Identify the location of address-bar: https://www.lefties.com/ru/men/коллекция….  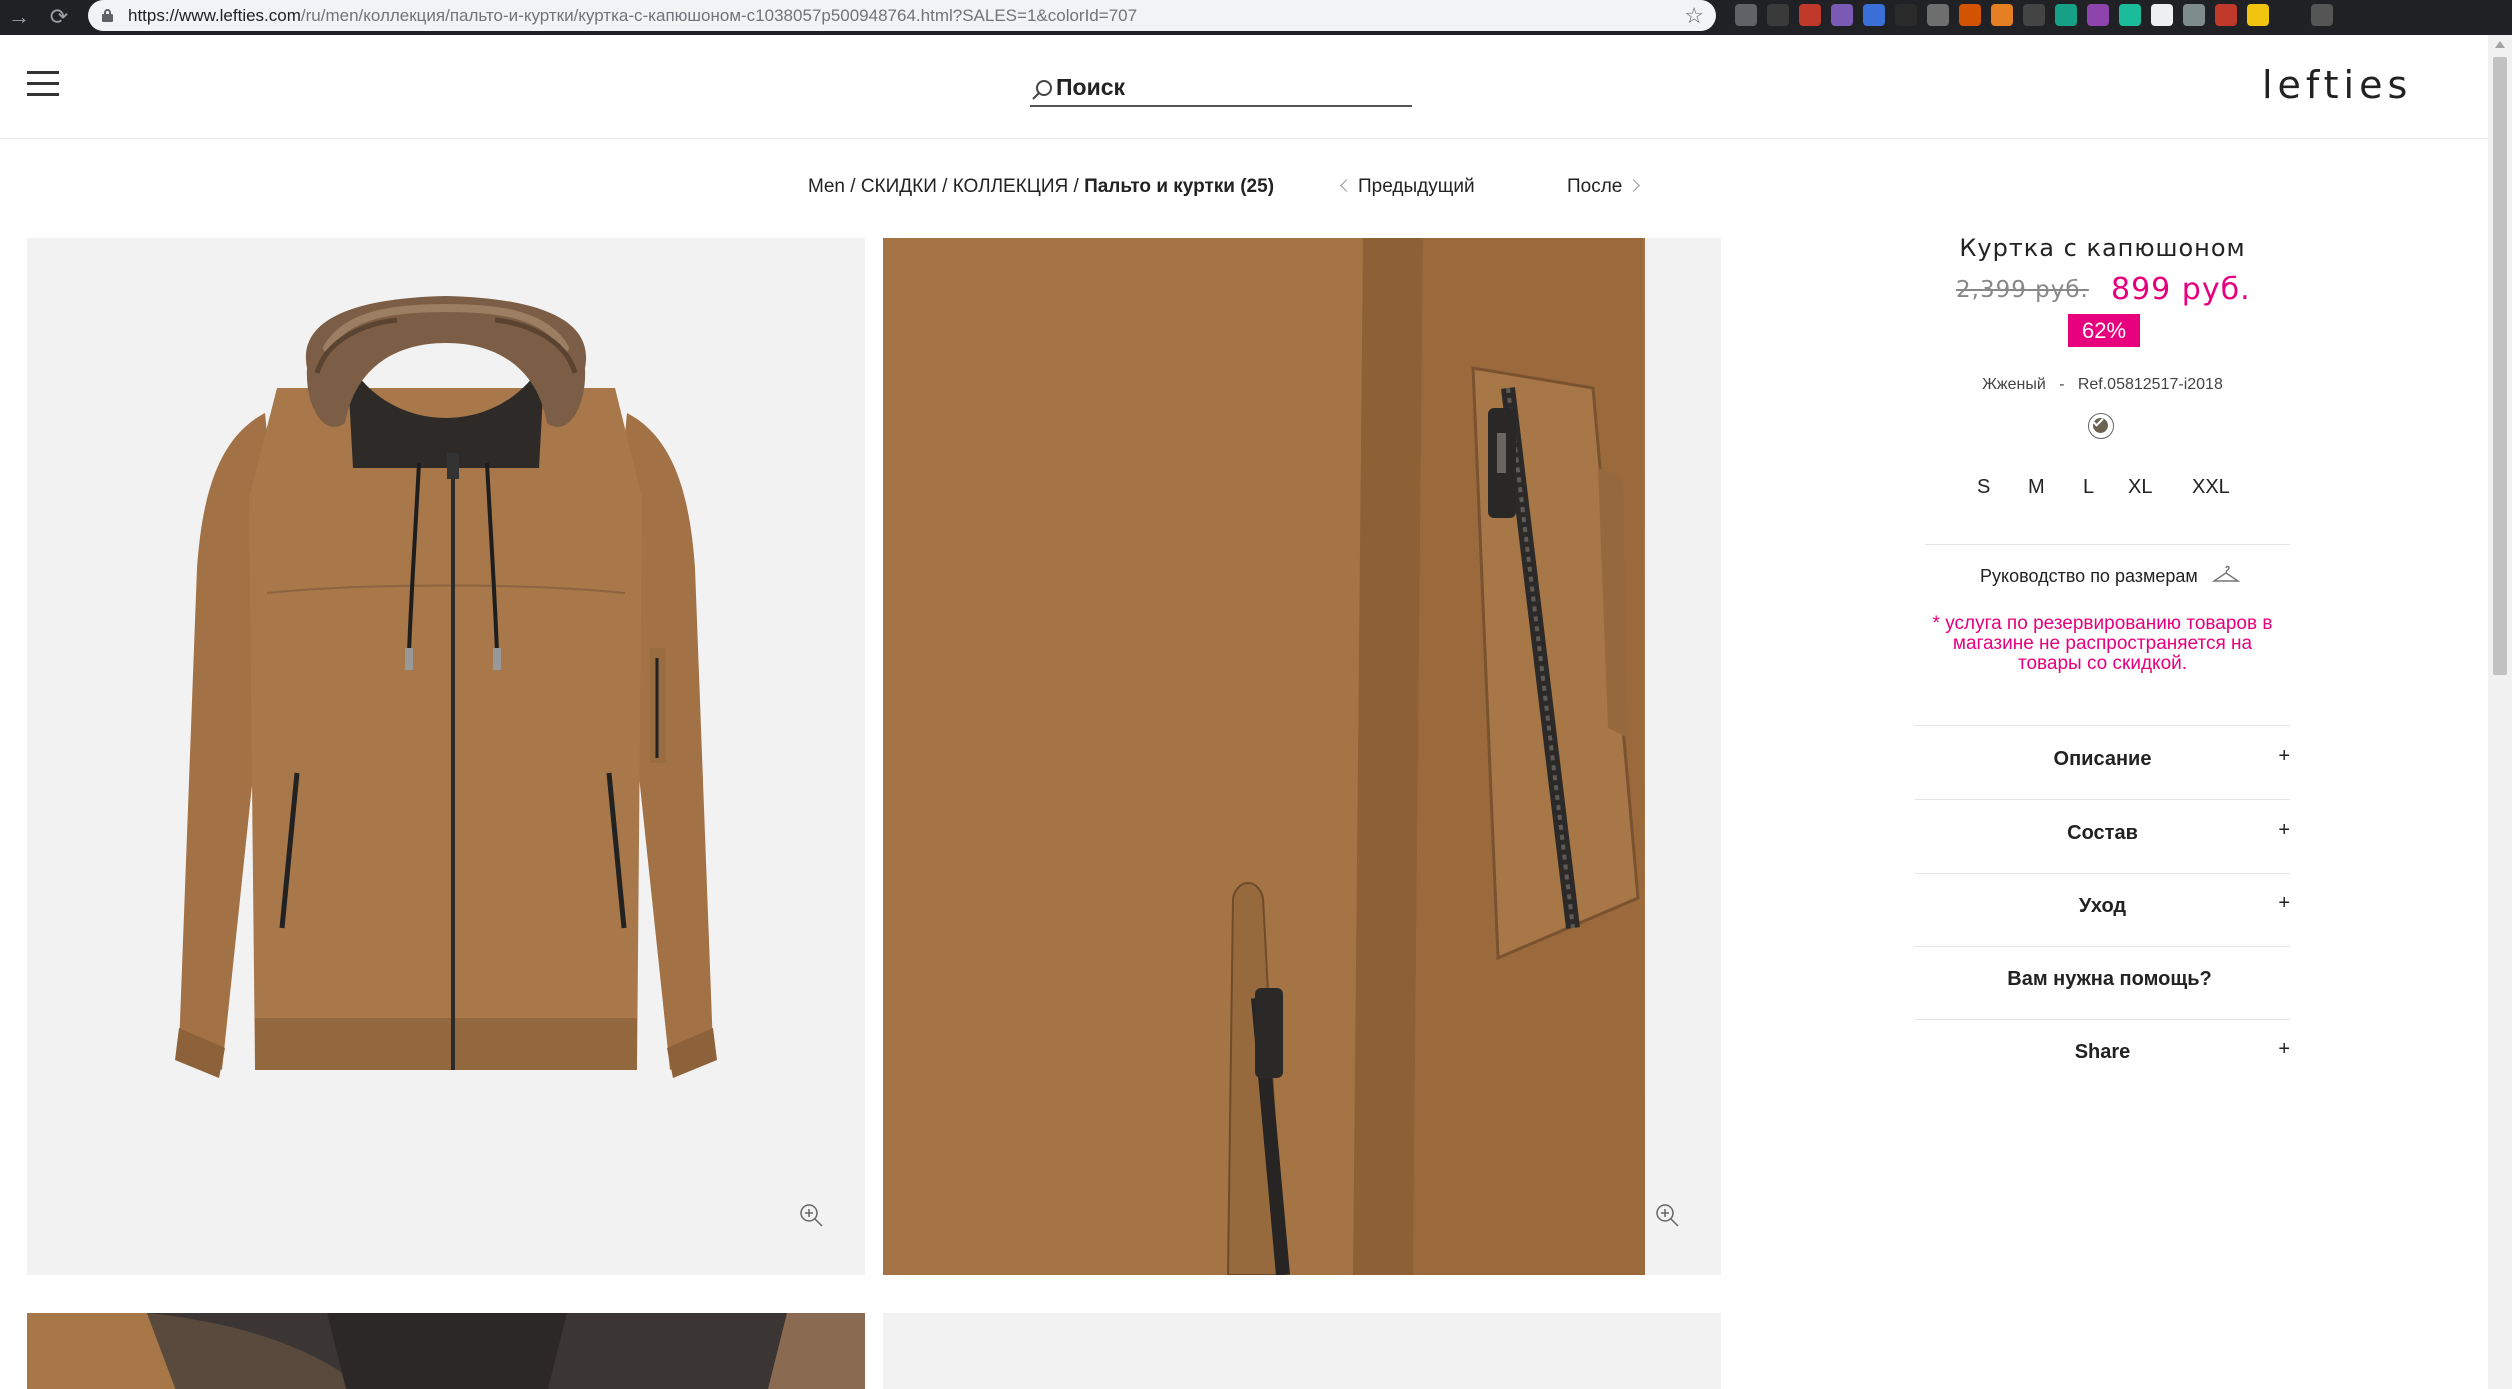
(902, 15).